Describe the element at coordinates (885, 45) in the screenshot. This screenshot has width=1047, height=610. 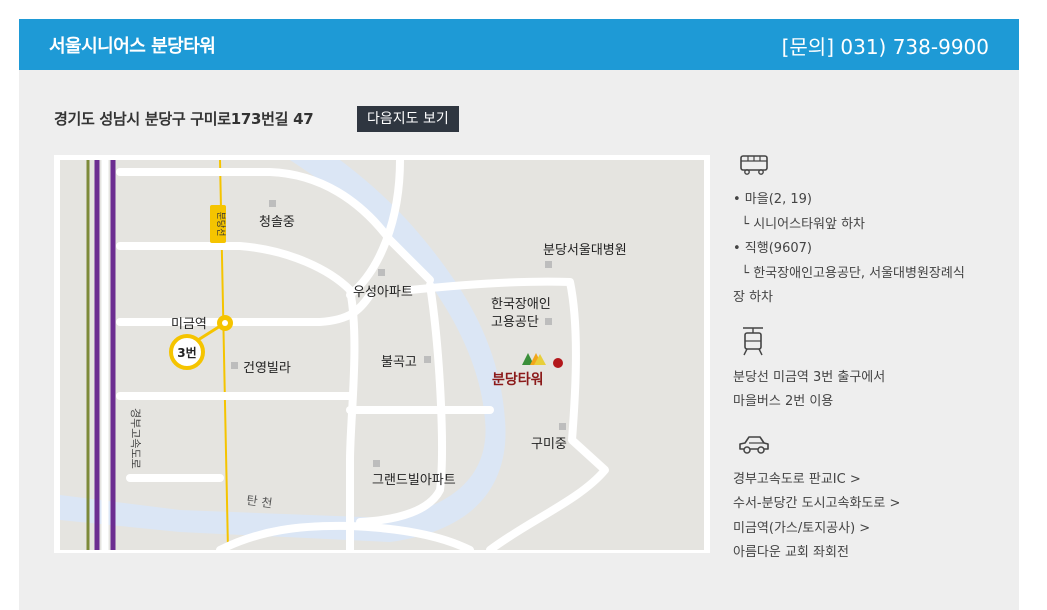
I see `contact-phone: [문의] 031) 738-9900` at that location.